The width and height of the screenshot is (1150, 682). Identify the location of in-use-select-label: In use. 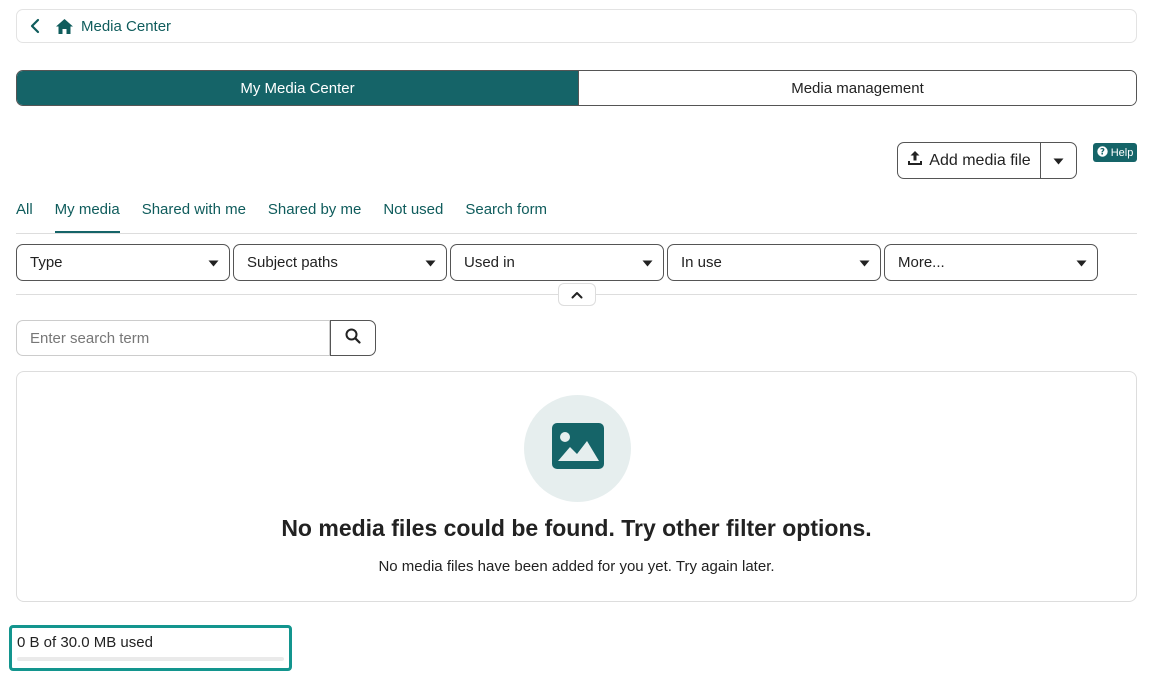
(701, 262).